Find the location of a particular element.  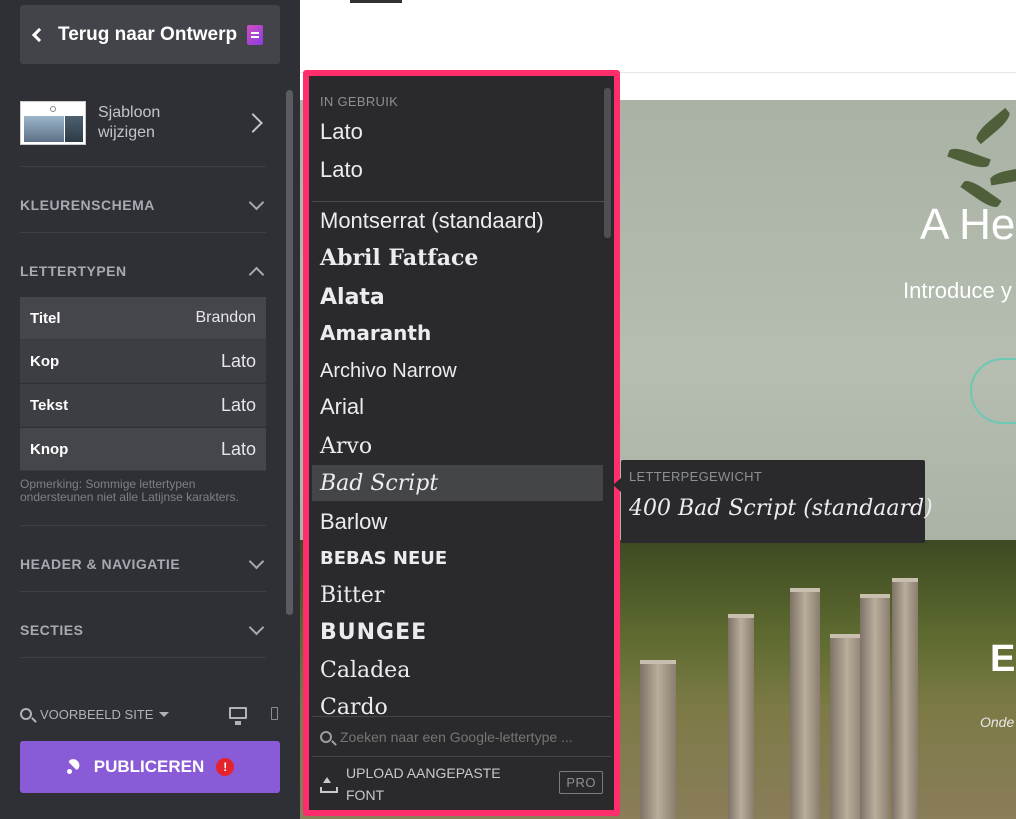

font-weight-label: LETTERPEGEWICHT is located at coordinates (696, 476).